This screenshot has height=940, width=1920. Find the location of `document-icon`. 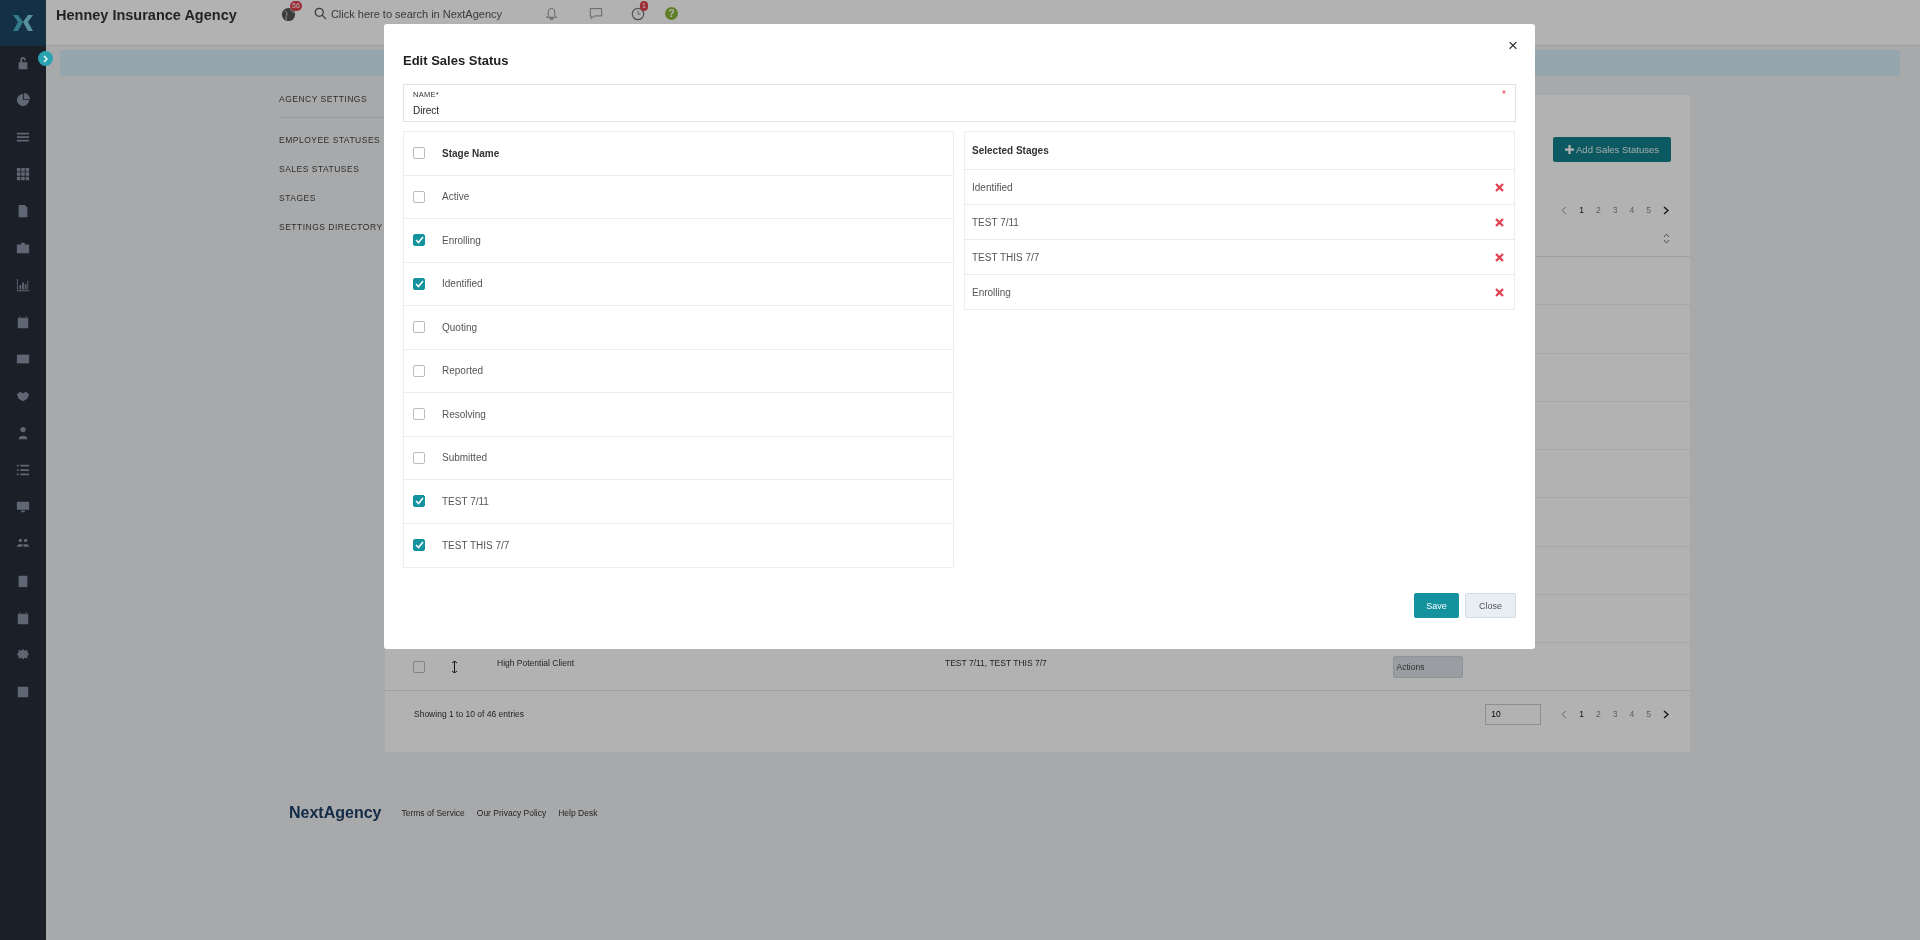

document-icon is located at coordinates (23, 211).